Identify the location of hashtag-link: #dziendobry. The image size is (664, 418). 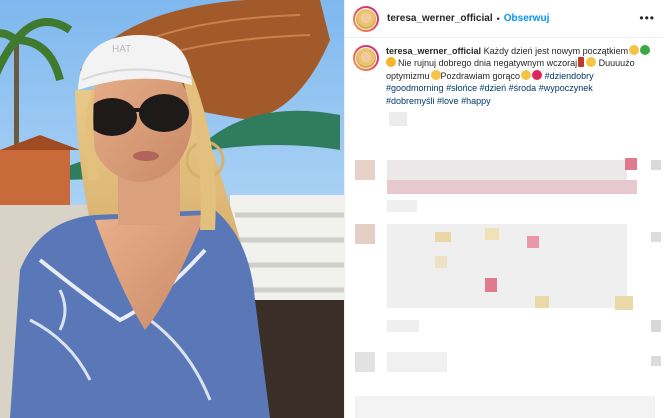
(569, 76).